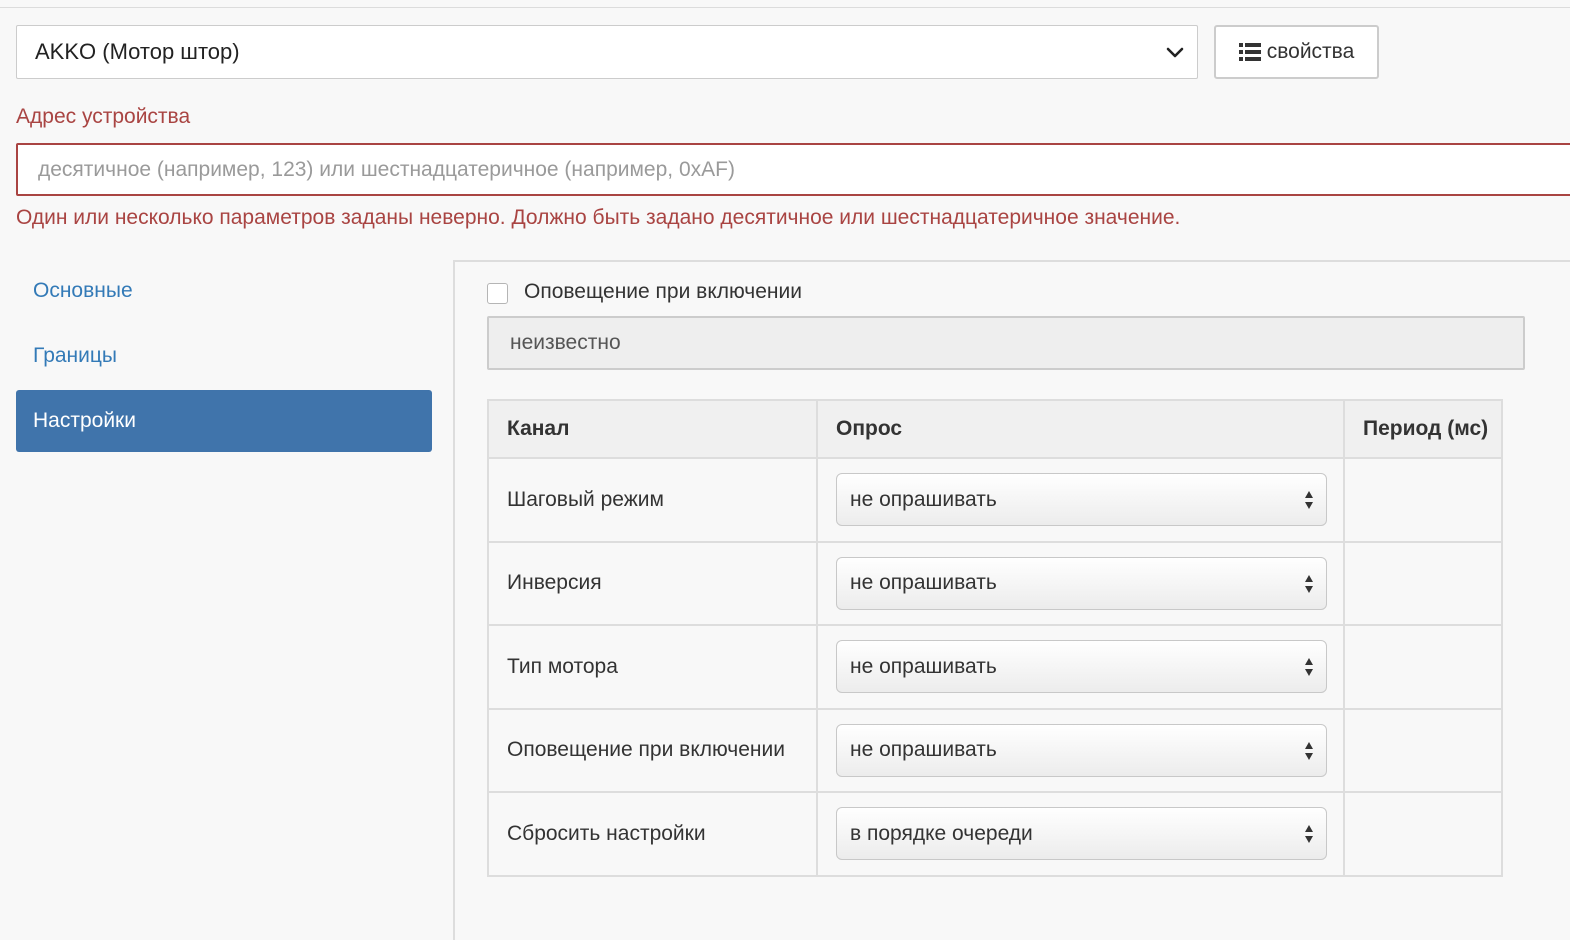  I want to click on sidebar-item-label: Границы, so click(75, 355).